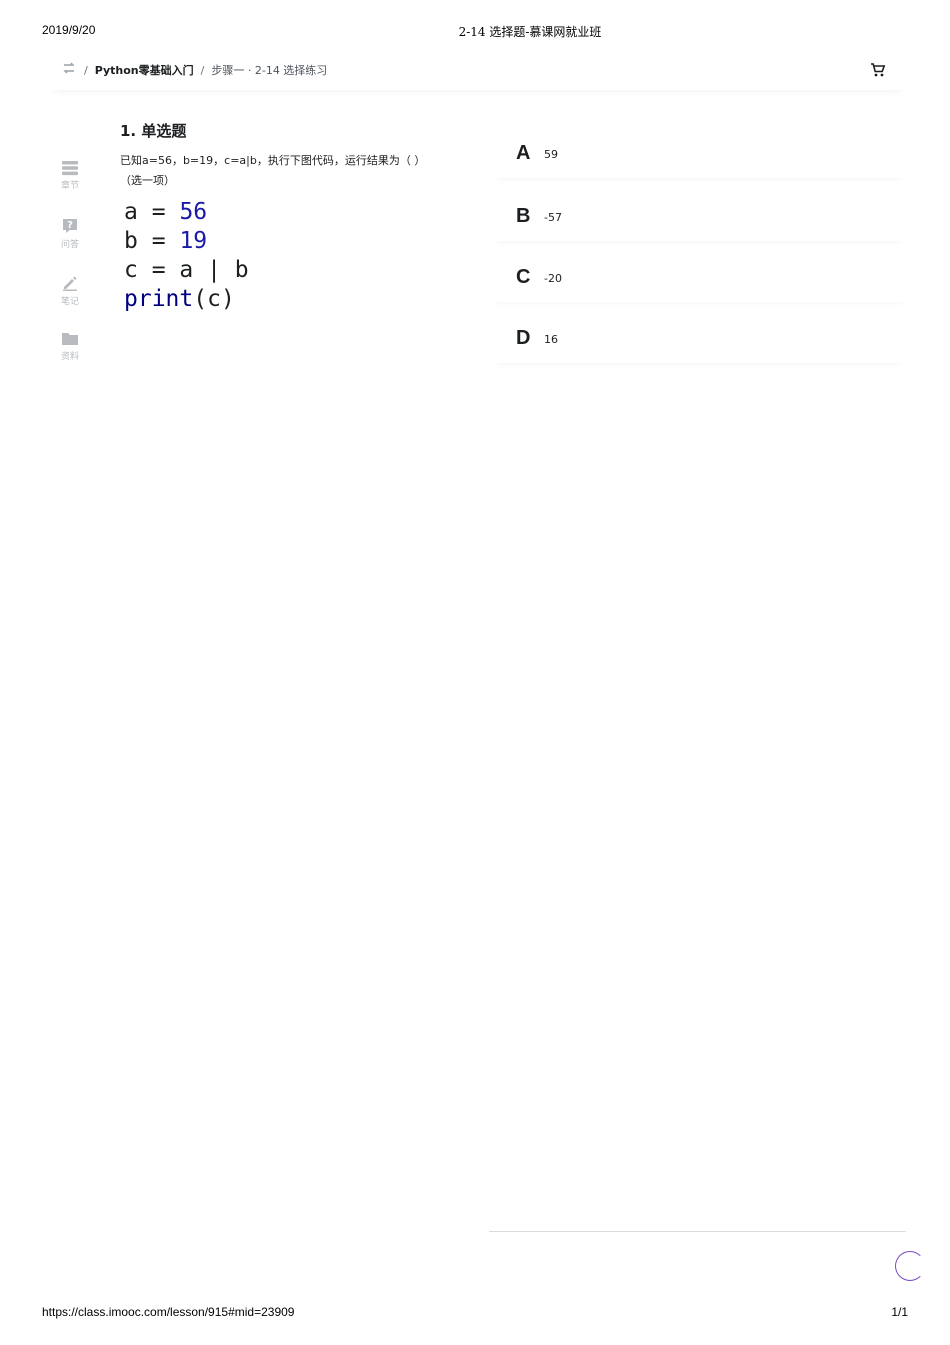 This screenshot has height=1345, width=950. I want to click on question-icon: ?, so click(70, 226).